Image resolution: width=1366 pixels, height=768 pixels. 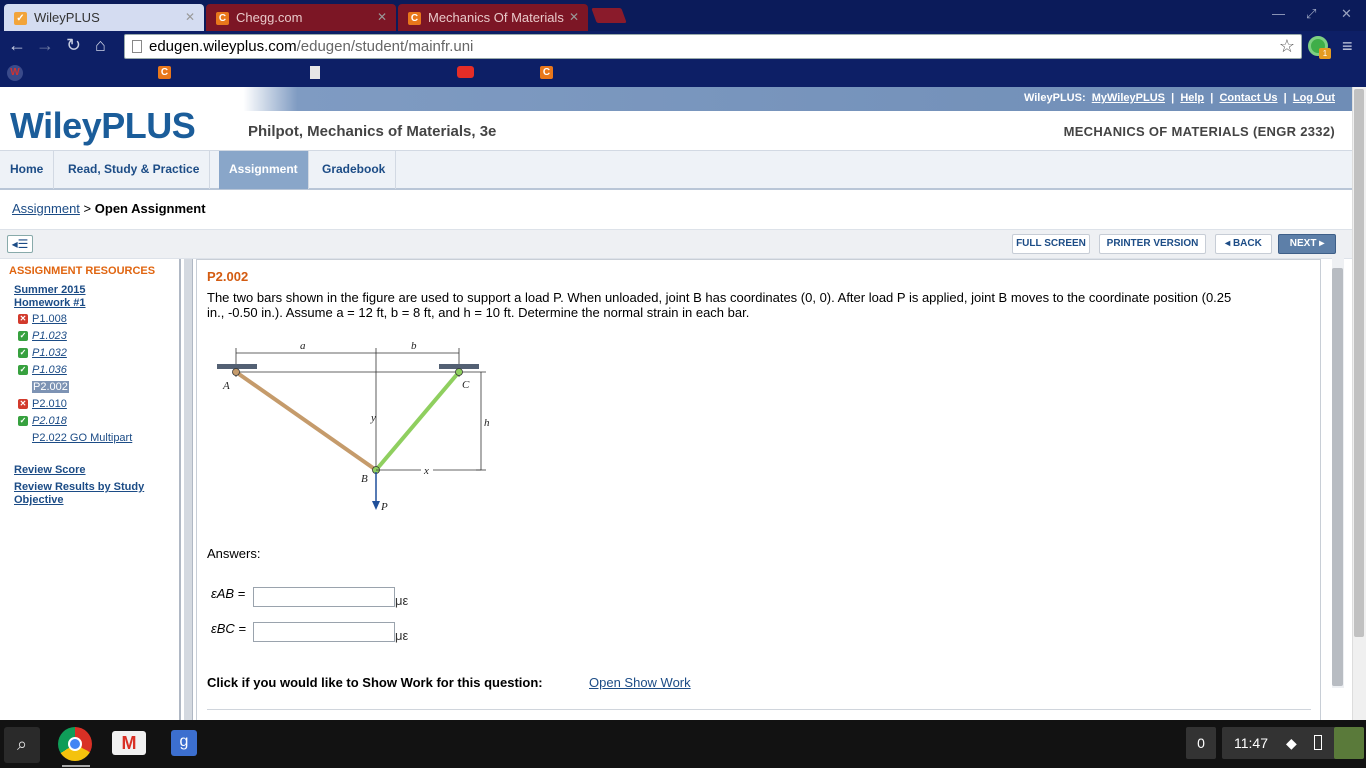 What do you see at coordinates (493, 17) in the screenshot?
I see `tab-mechanics: C Mechanics Of Materials ✕` at bounding box center [493, 17].